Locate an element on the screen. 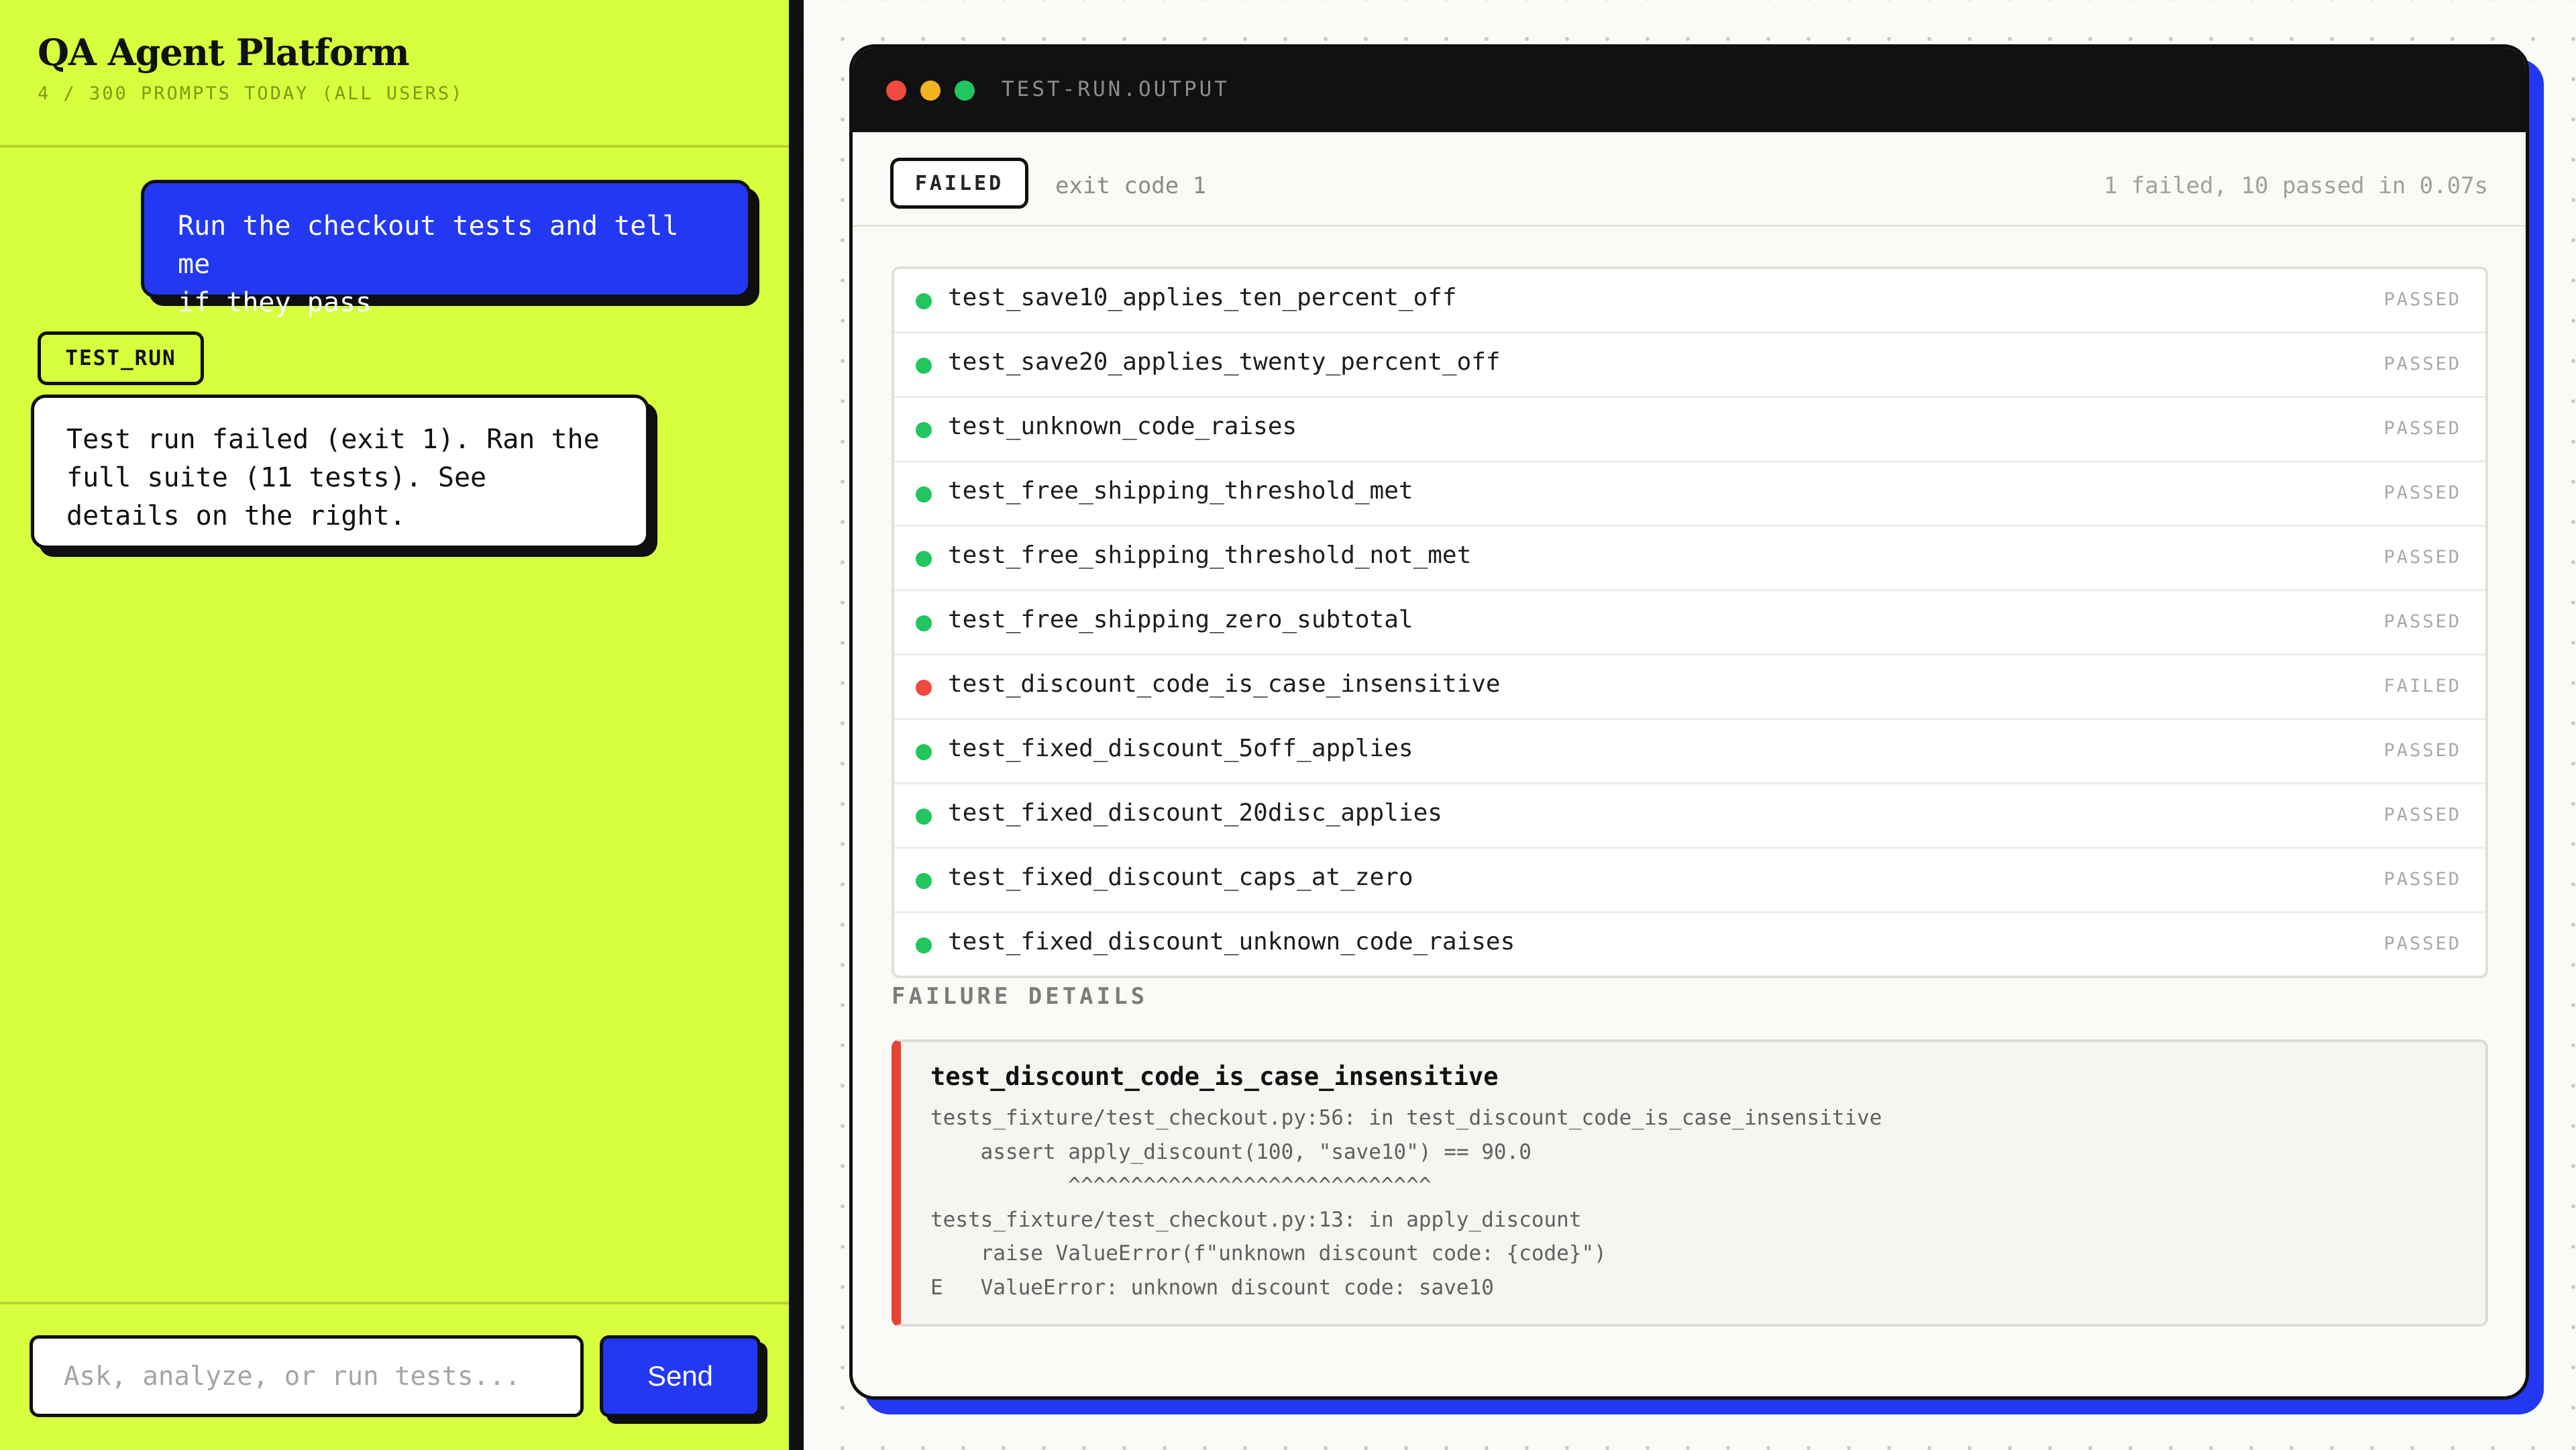  usage-counter: 4 / 300 PROMPTS TODAY (ALL USERS) is located at coordinates (251, 93).